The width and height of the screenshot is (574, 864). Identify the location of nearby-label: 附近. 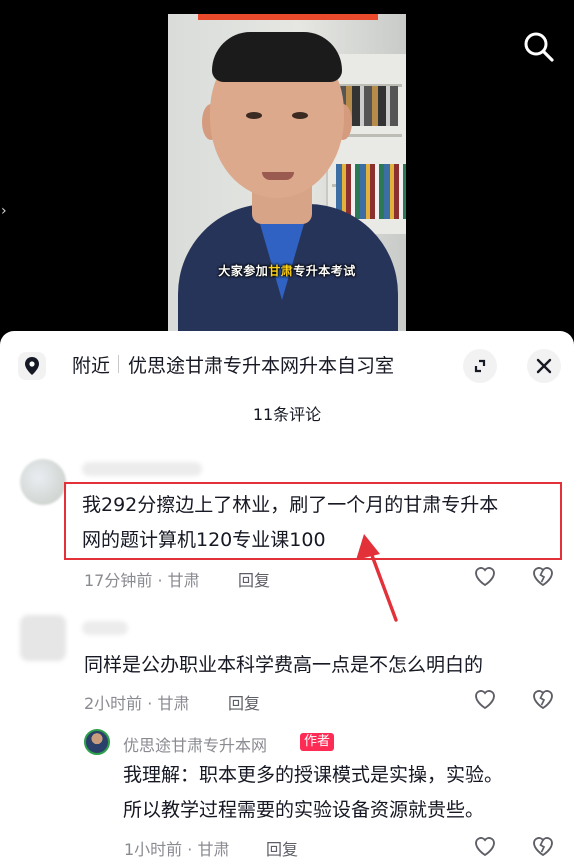
(91, 366).